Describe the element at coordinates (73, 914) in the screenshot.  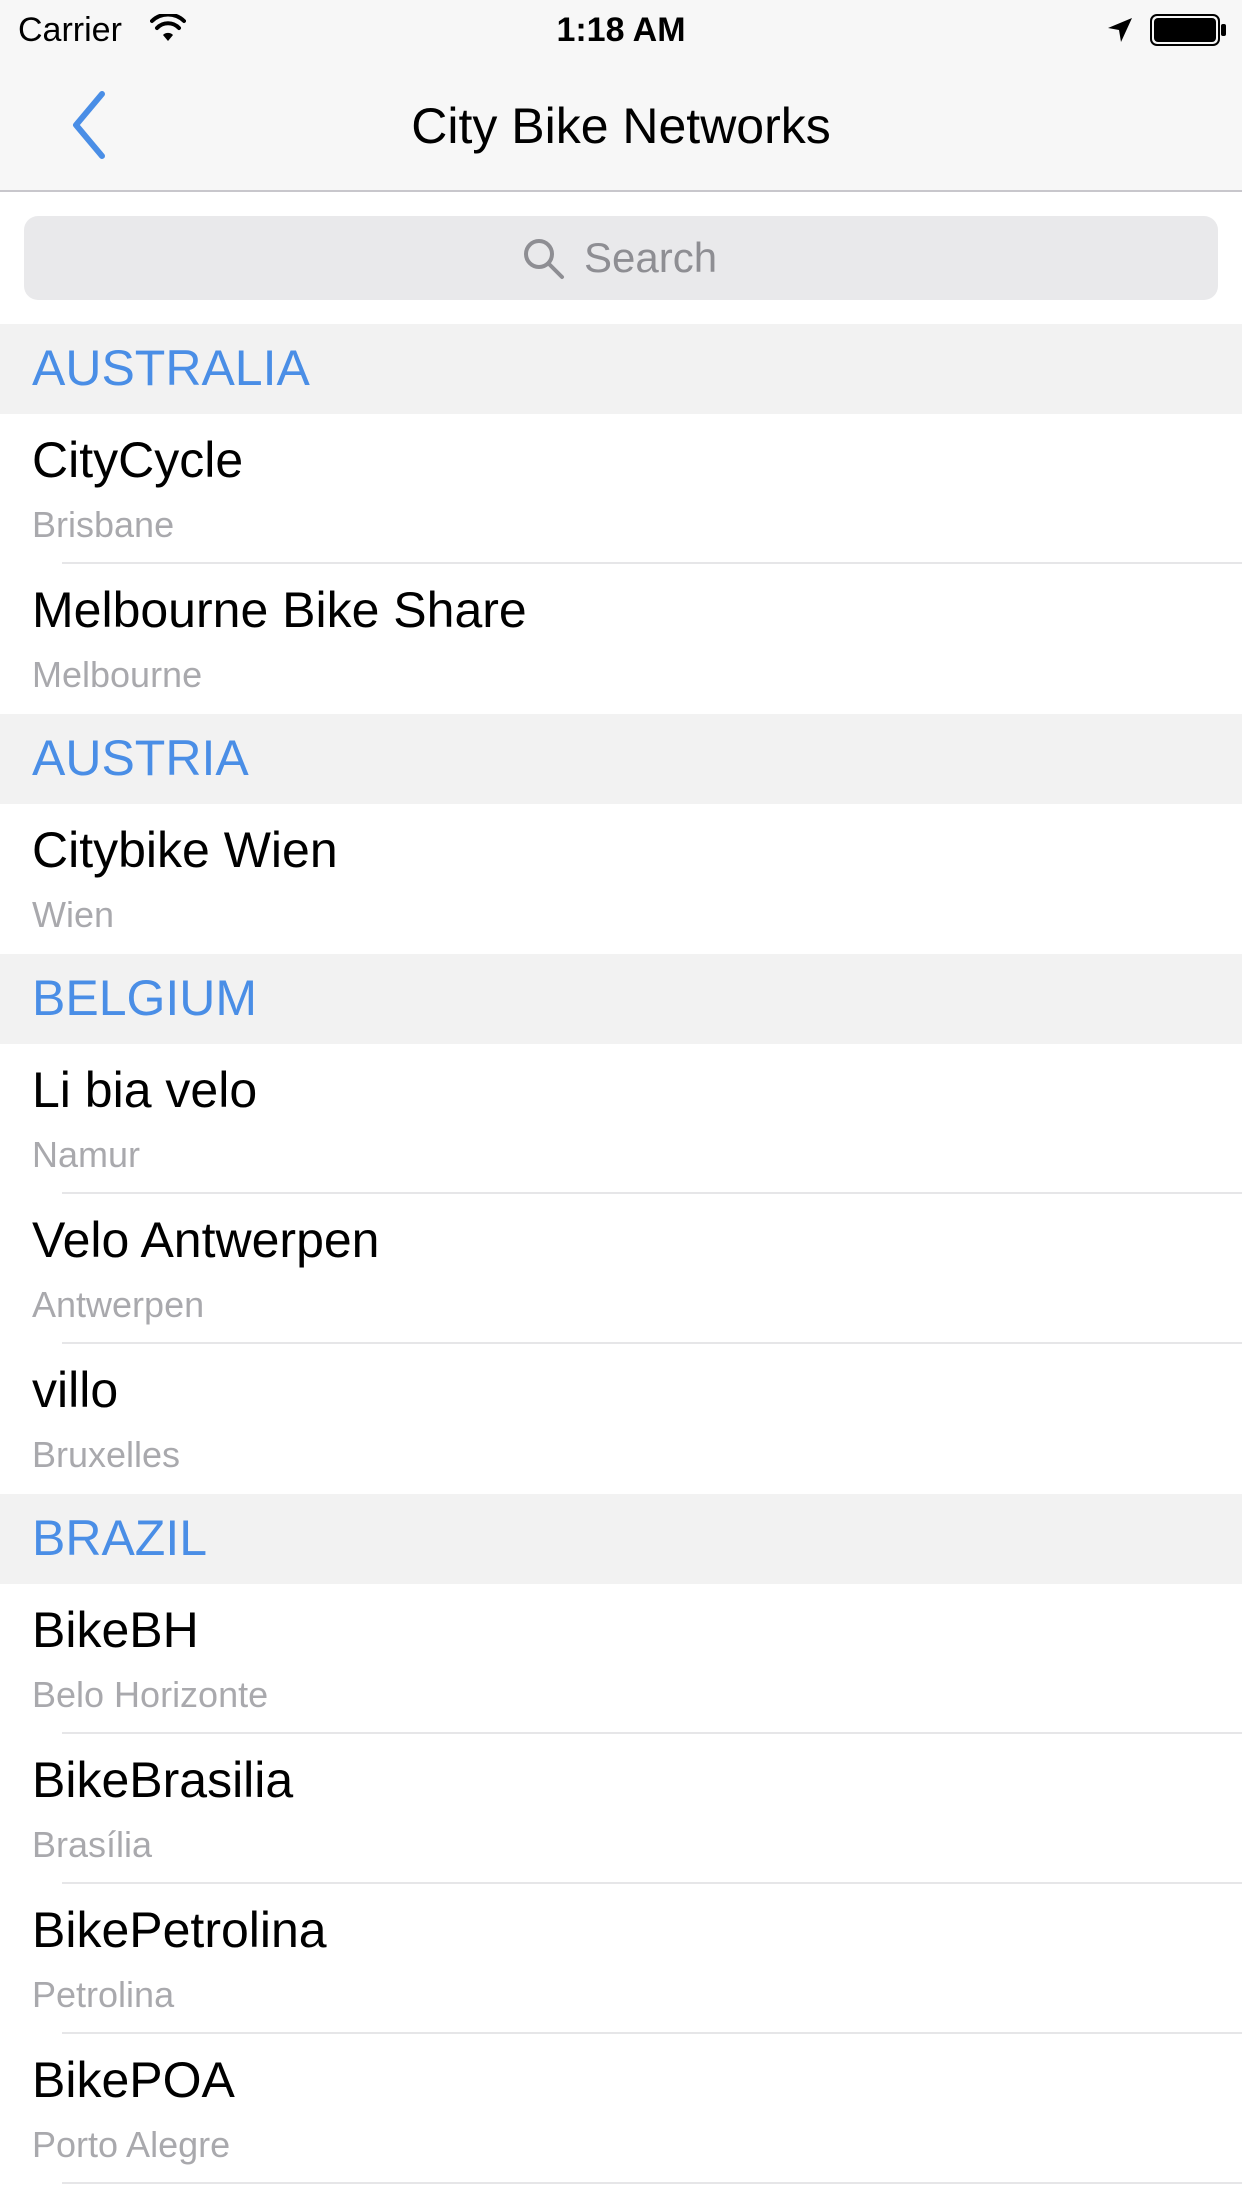
I see `network-city: Wien` at that location.